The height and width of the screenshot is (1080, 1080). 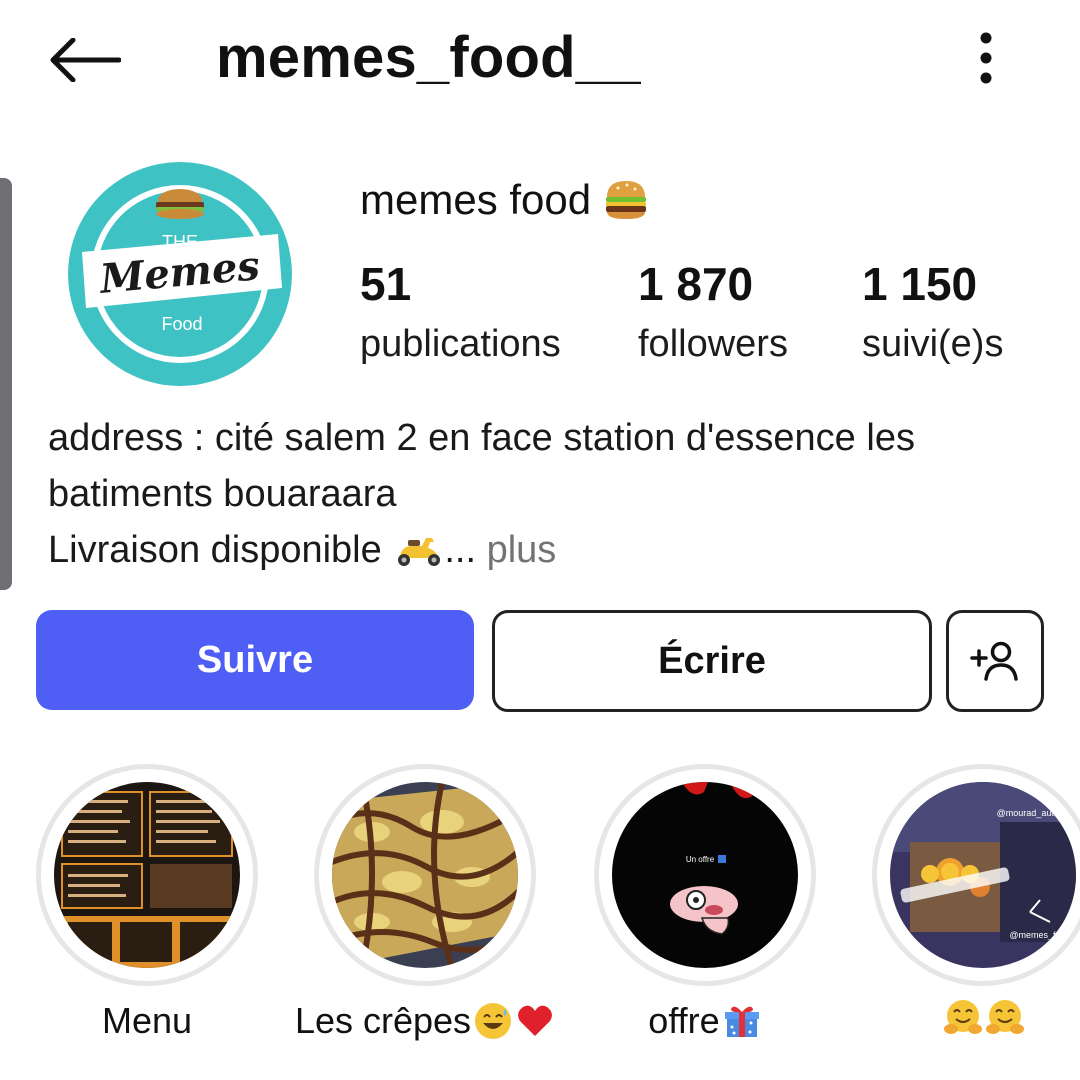 I want to click on highlight-label-text: Menu, so click(x=147, y=1020).